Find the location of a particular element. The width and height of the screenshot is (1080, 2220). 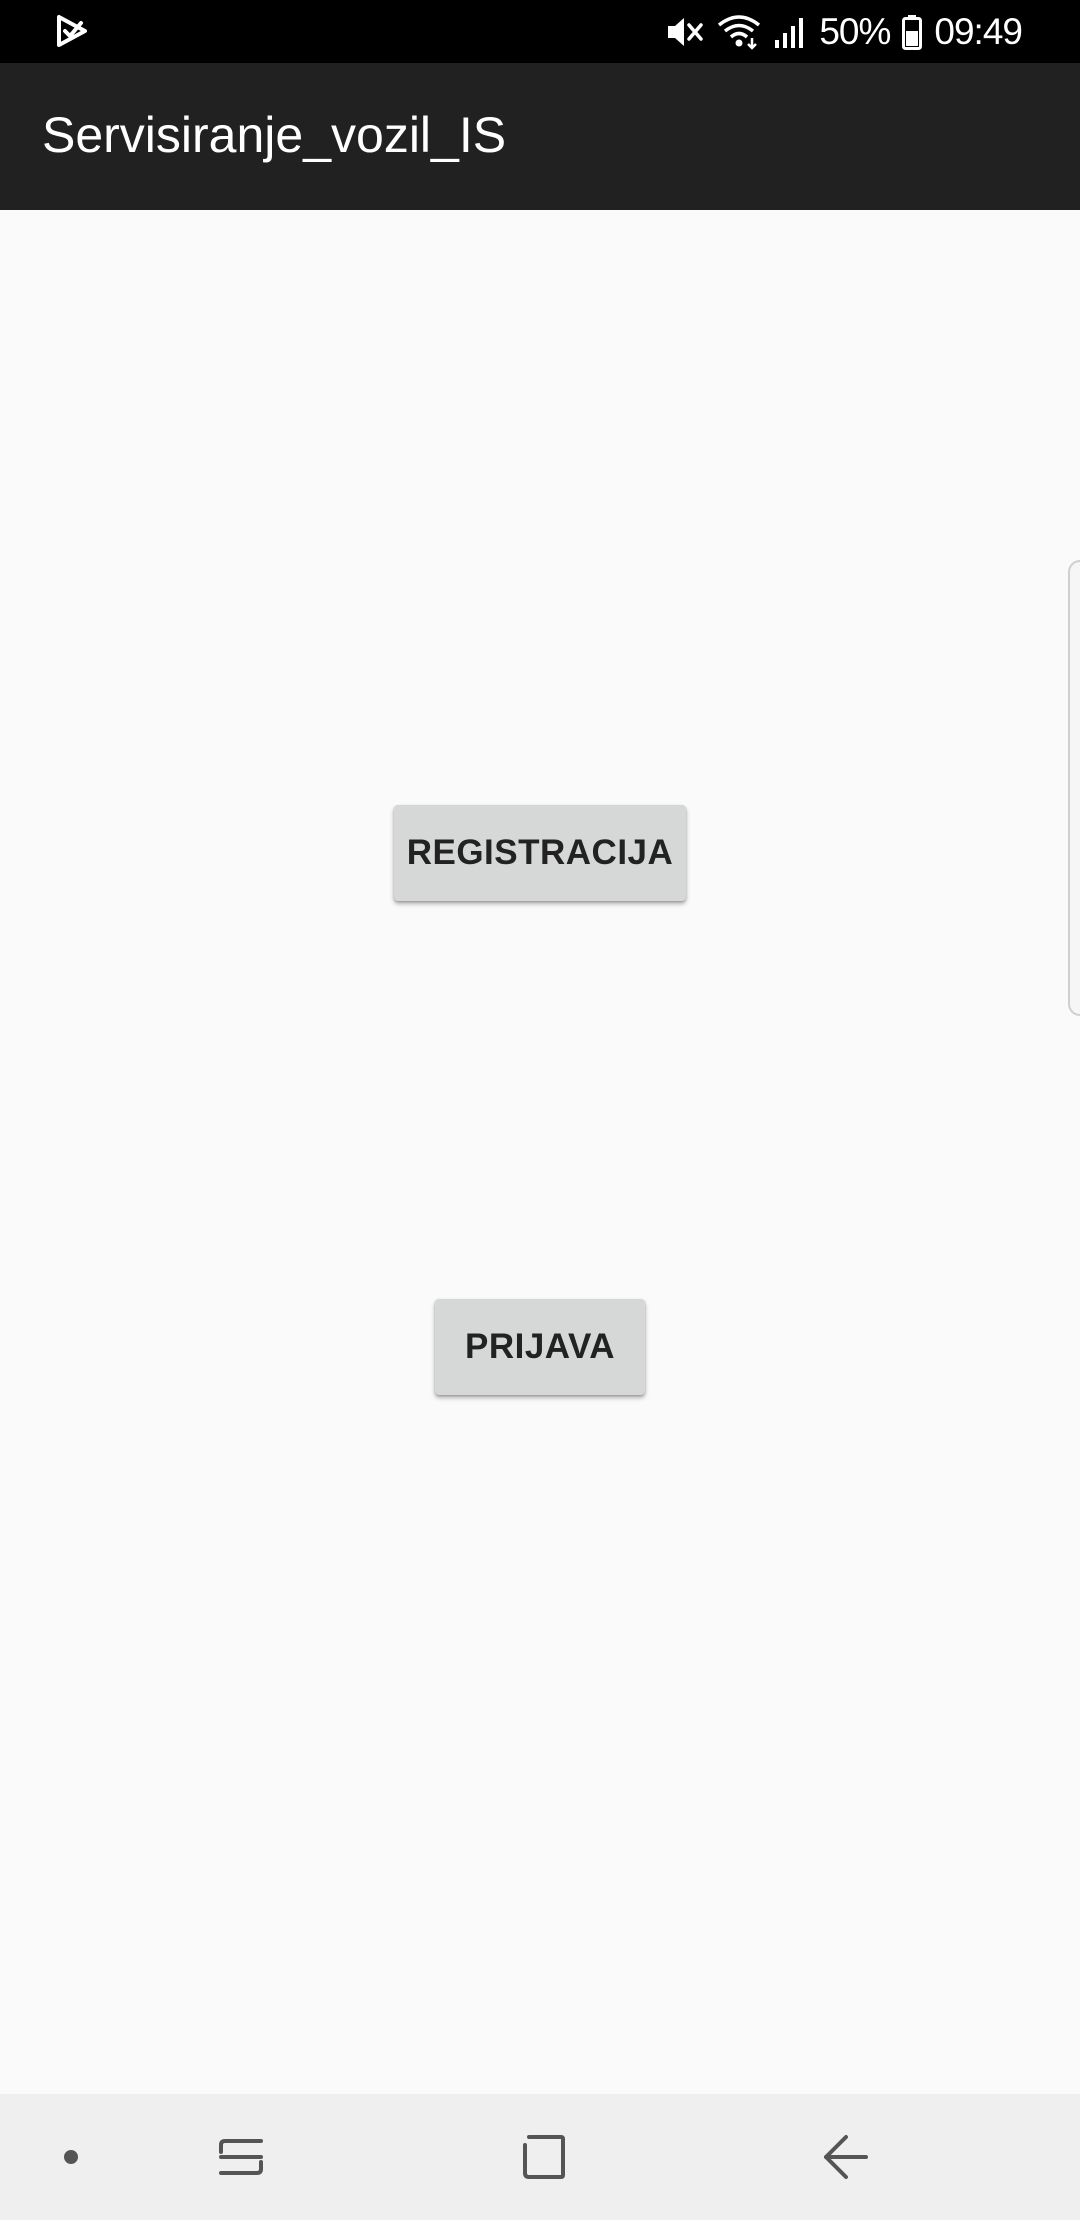

app-title: Servisiranje_vozil_IS is located at coordinates (274, 135).